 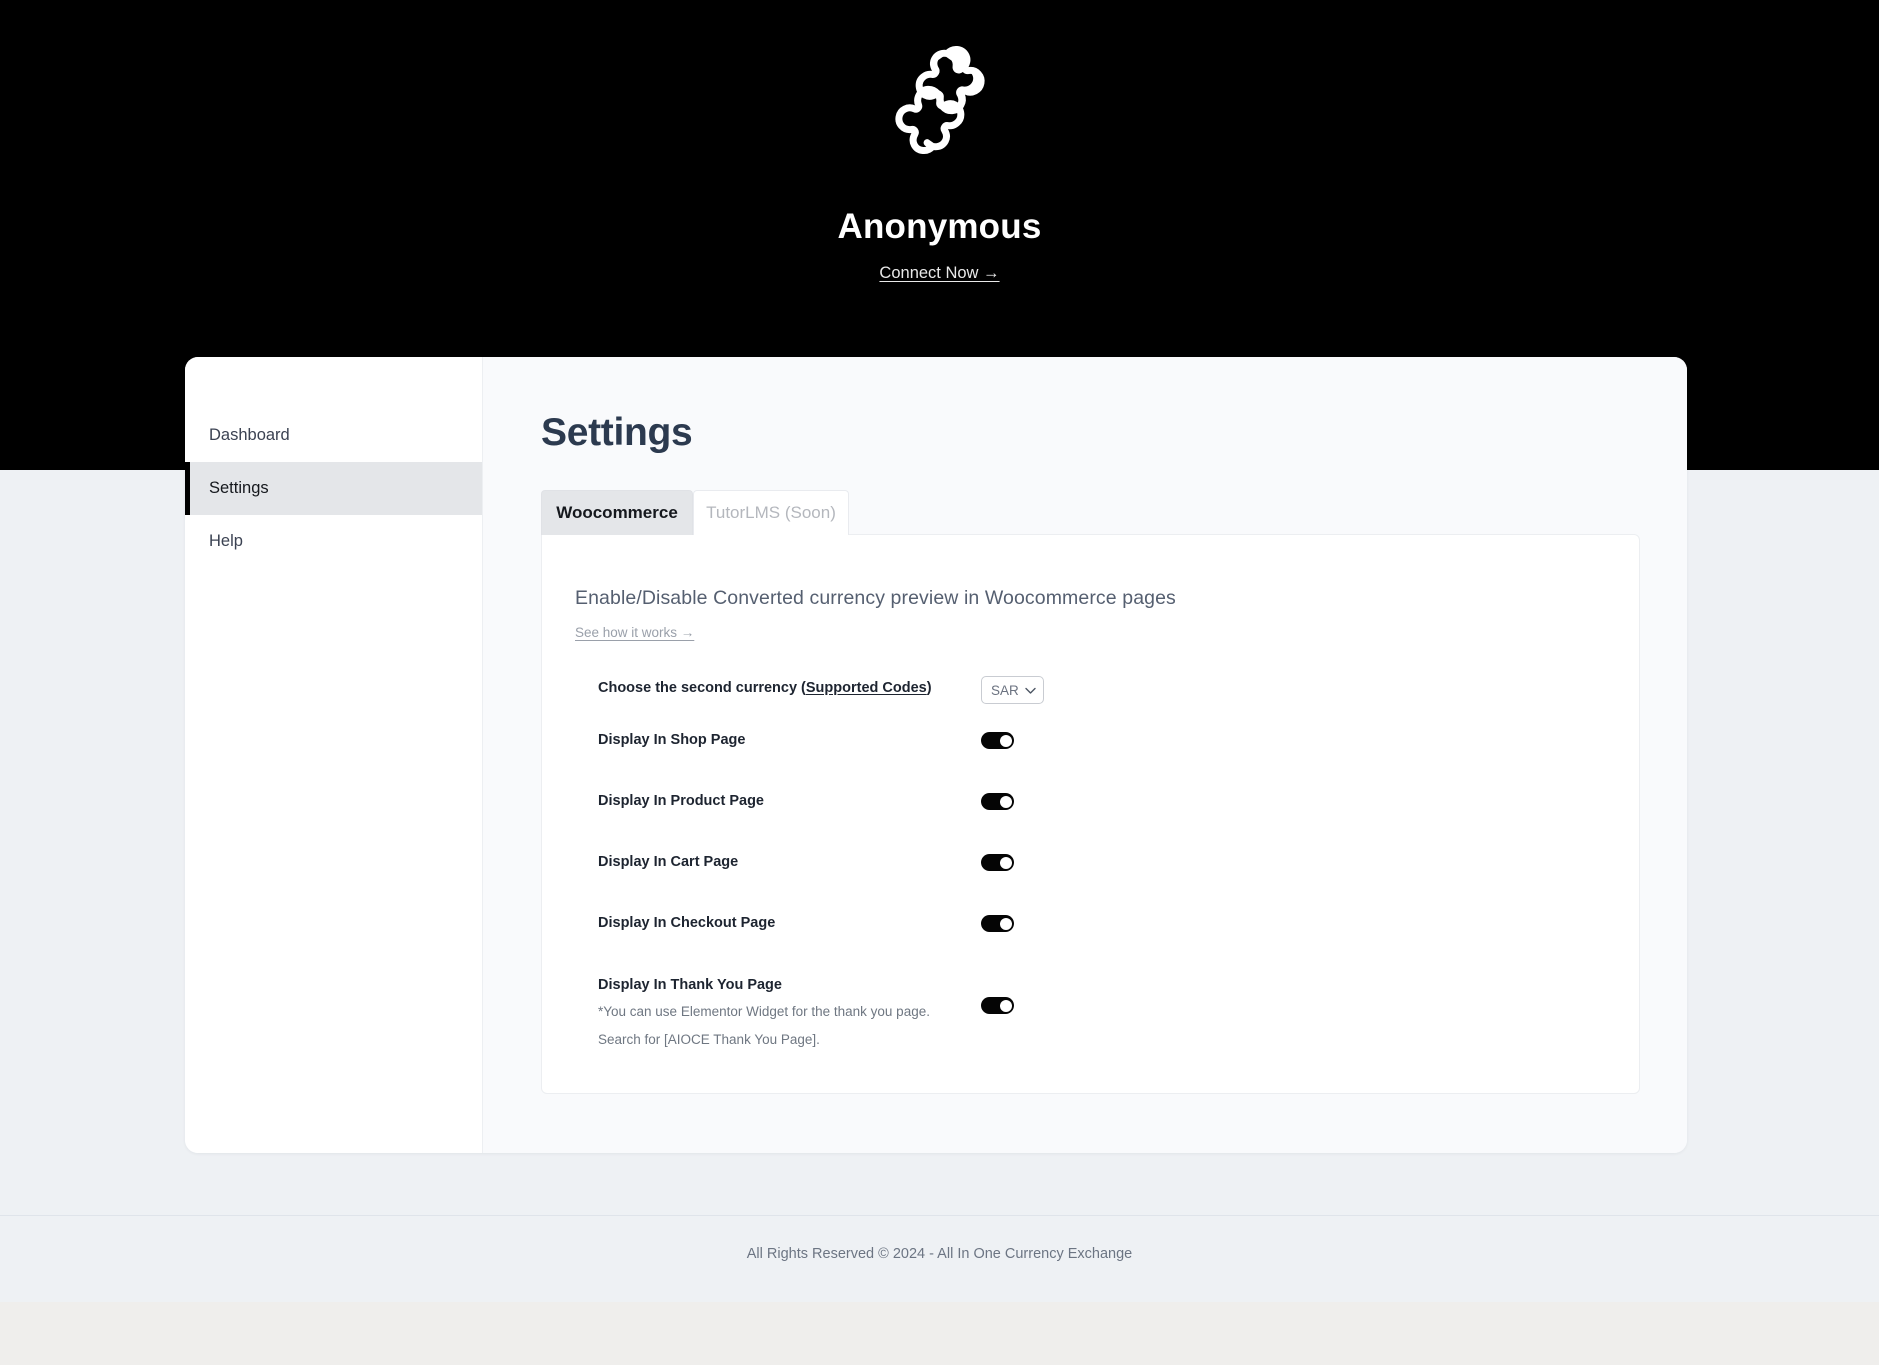 I want to click on second-currency-select: SAR, so click(x=1012, y=690).